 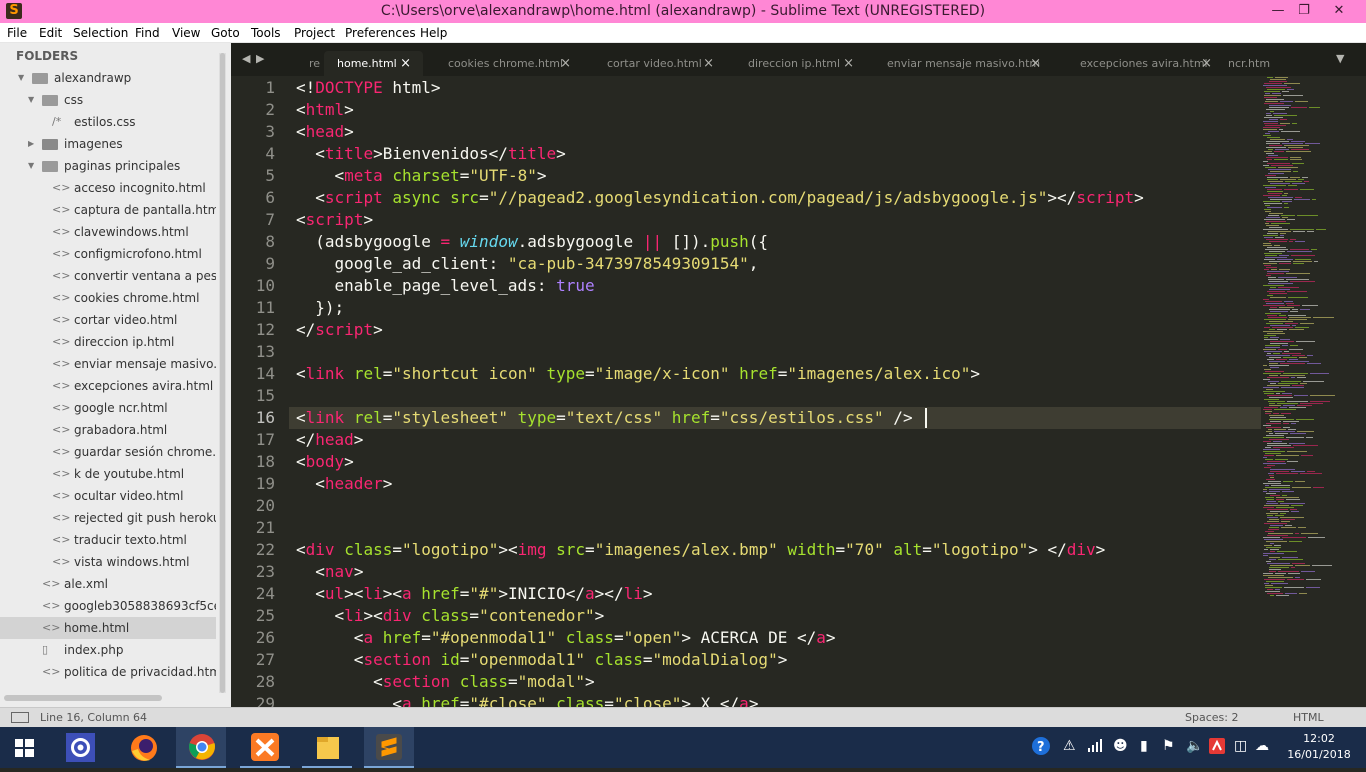 What do you see at coordinates (325, 132) in the screenshot?
I see `code-line: <head>` at bounding box center [325, 132].